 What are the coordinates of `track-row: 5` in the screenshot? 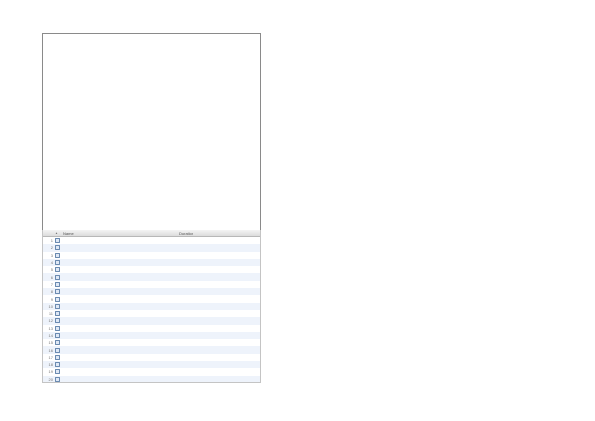 It's located at (151, 269).